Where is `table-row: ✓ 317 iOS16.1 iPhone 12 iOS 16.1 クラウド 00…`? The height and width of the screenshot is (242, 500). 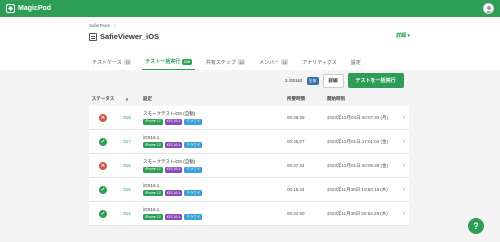 table-row: ✓ 317 iOS16.1 iPhone 12 iOS 16.1 クラウド 00… is located at coordinates (249, 142).